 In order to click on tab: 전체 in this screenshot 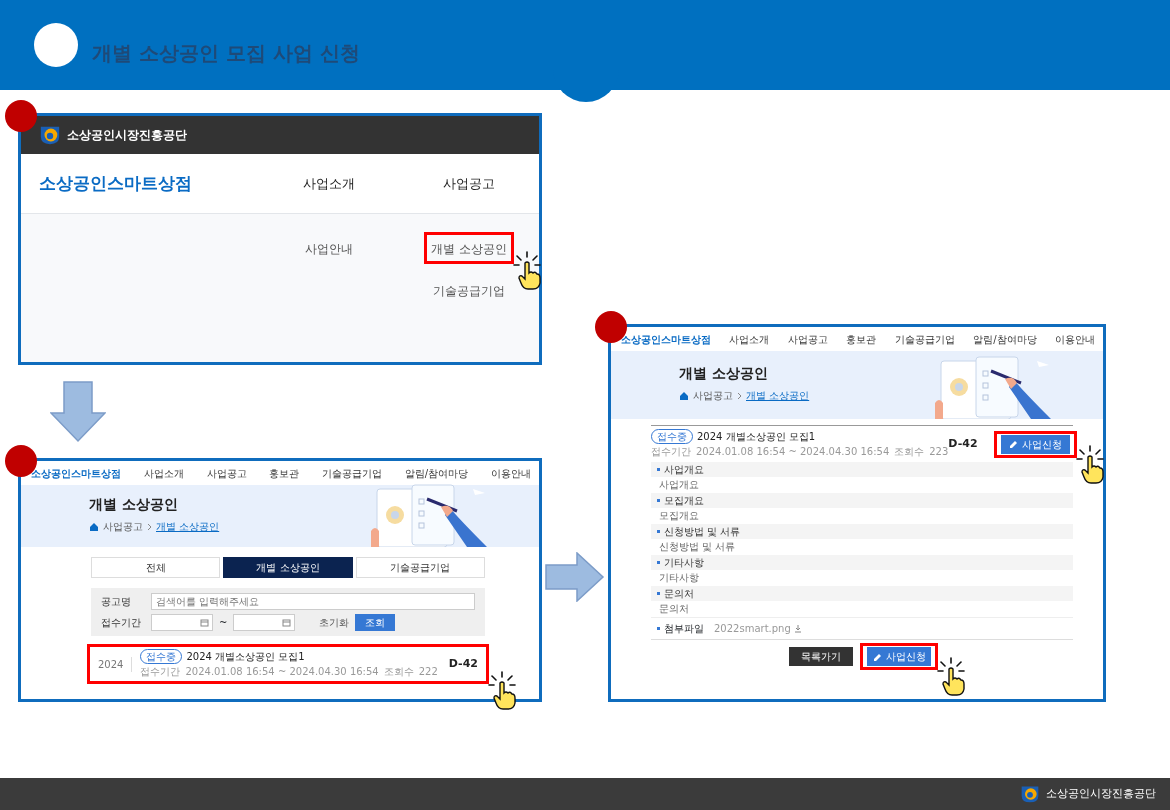, I will do `click(156, 567)`.